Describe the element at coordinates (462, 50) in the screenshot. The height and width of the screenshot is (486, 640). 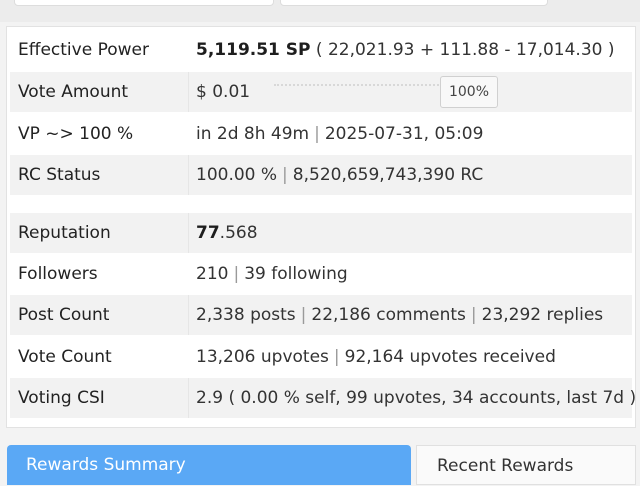
I see `effective-power-breakdown: ( 22,021.93 + 111.88 - 17,014.30 )` at that location.